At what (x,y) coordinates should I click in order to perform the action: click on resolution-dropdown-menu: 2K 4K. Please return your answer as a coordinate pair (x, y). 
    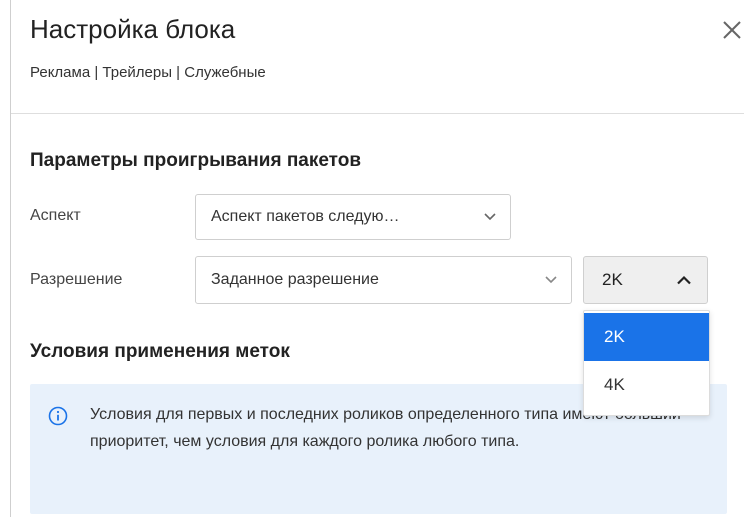
    Looking at the image, I should click on (646, 363).